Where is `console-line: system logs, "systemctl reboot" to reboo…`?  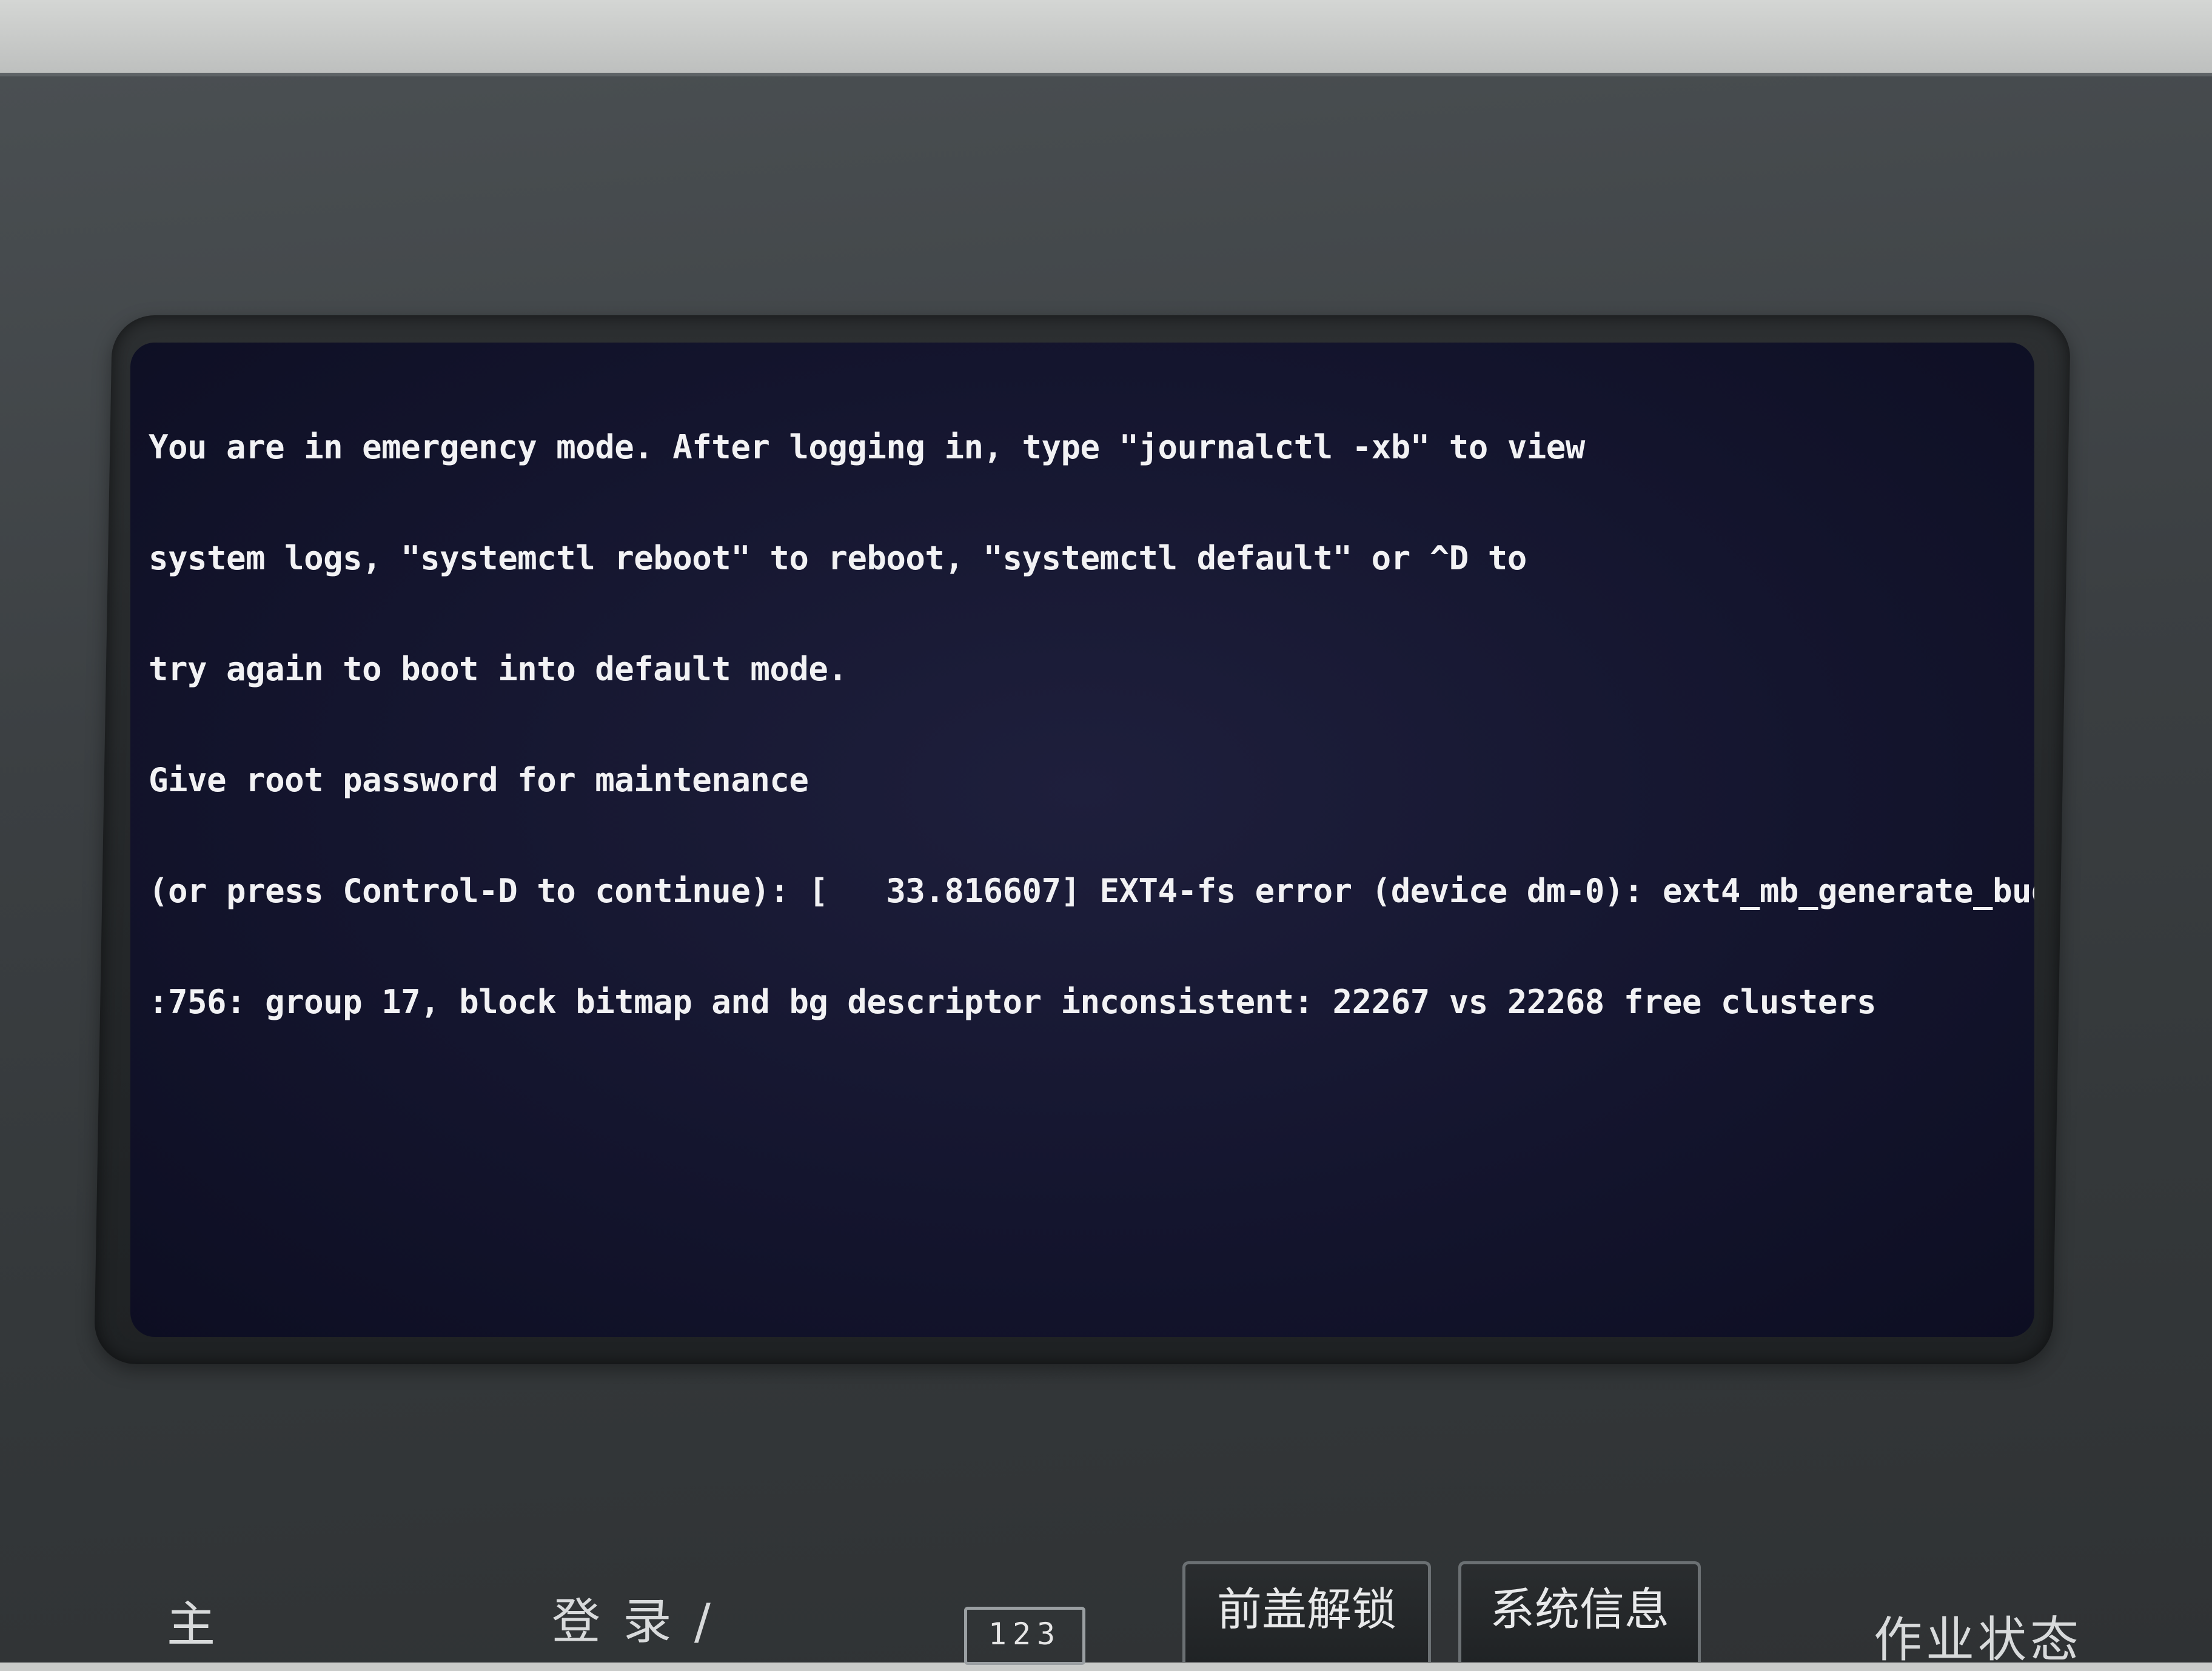 console-line: system logs, "systemctl reboot" to reboo… is located at coordinates (838, 558).